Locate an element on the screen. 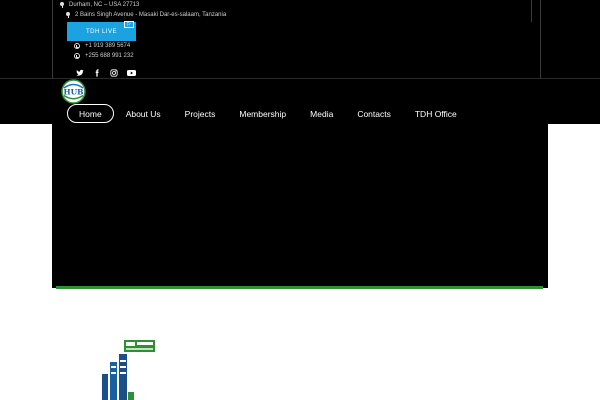 This screenshot has height=400, width=600. nav-item-membership: Membership is located at coordinates (262, 113).